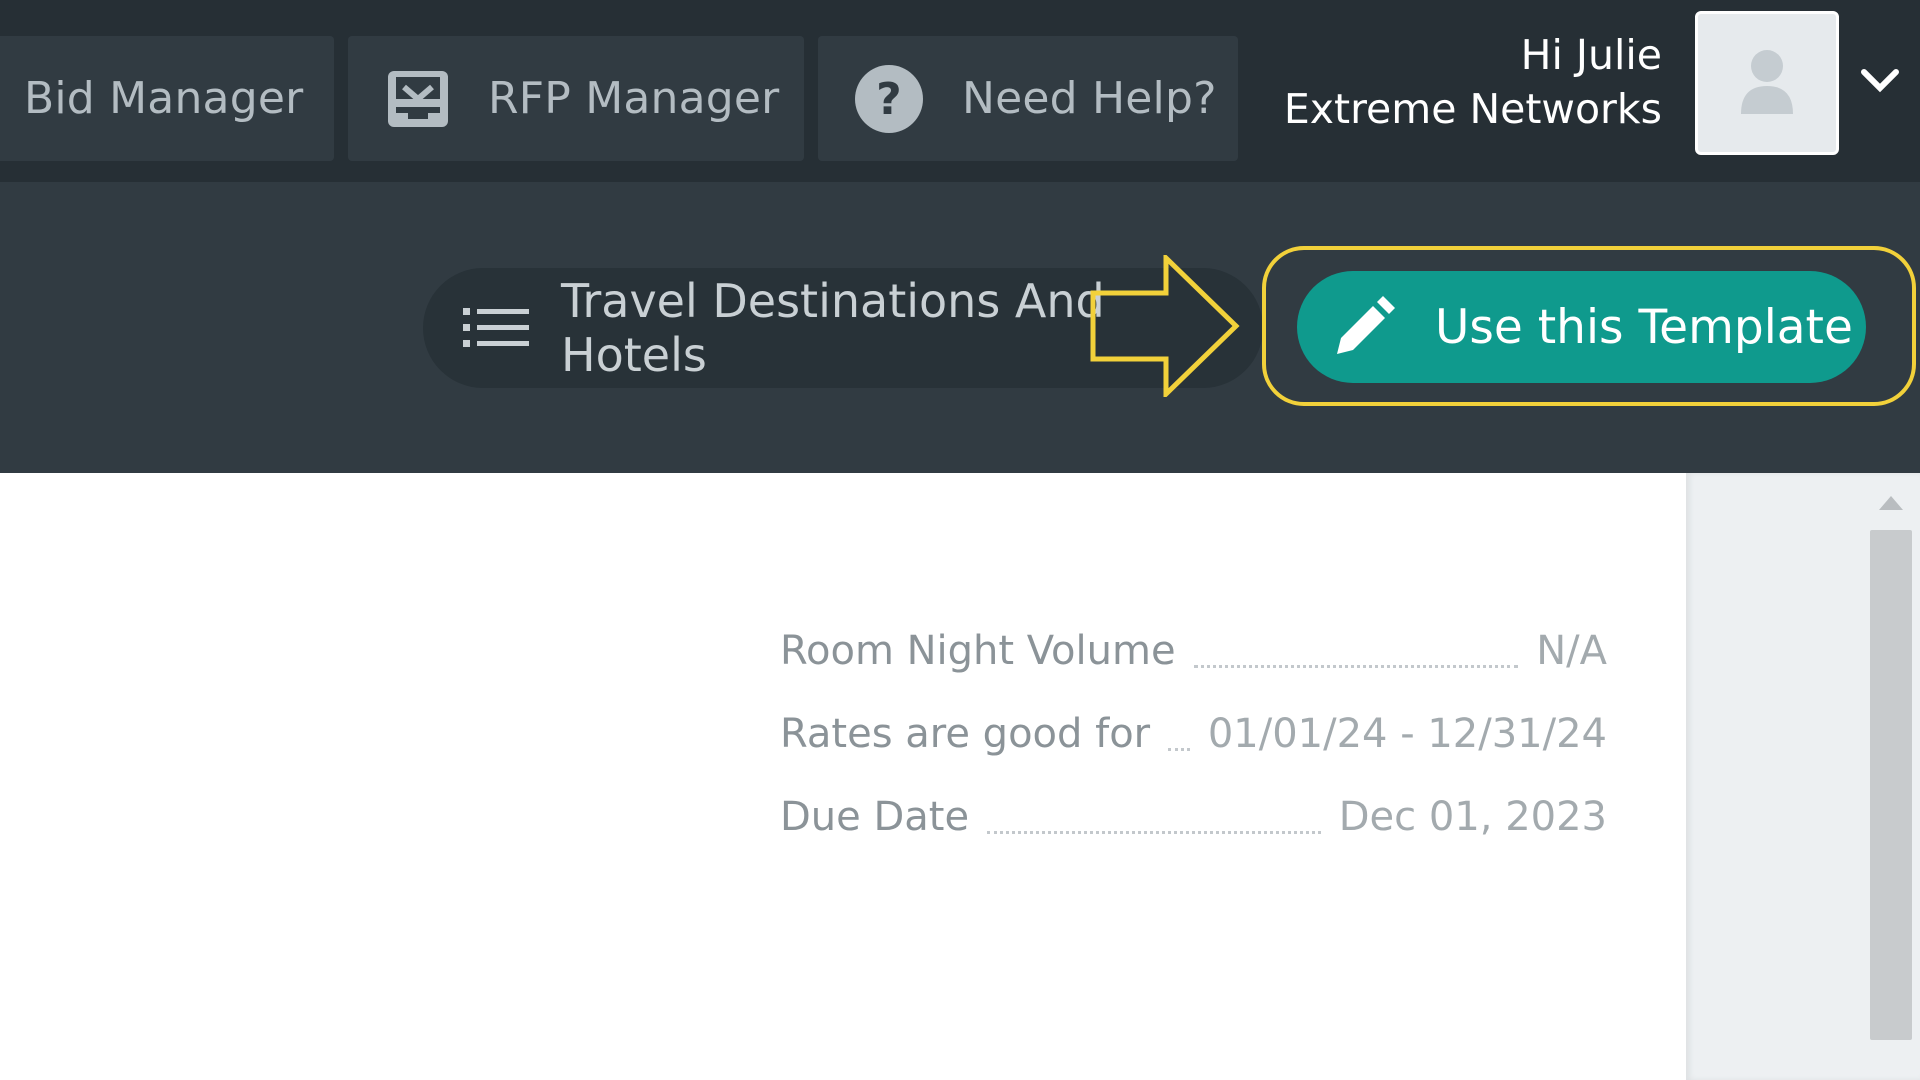 The width and height of the screenshot is (1920, 1080). Describe the element at coordinates (1644, 327) in the screenshot. I see `use-template-label: Use this Template` at that location.